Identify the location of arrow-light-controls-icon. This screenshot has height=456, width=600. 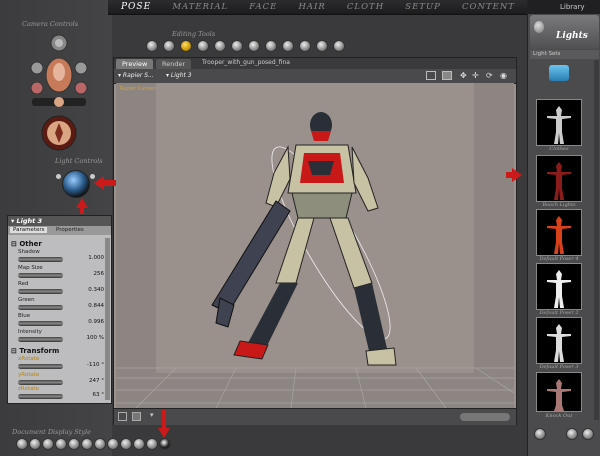
(105, 183).